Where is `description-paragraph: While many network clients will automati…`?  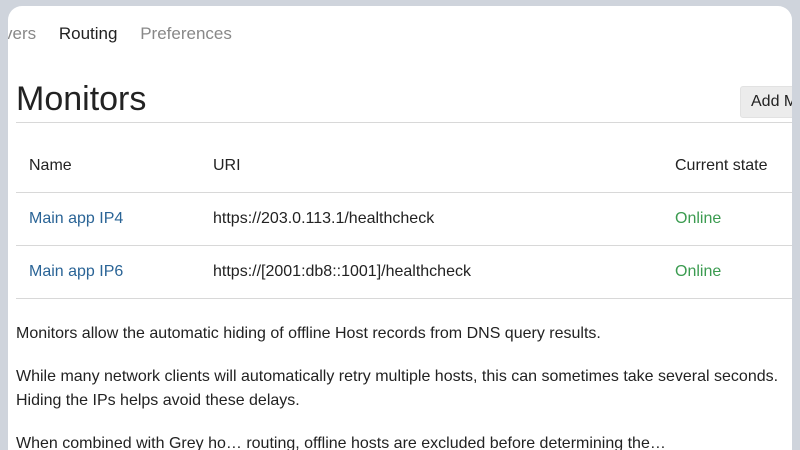 description-paragraph: While many network clients will automati… is located at coordinates (397, 388).